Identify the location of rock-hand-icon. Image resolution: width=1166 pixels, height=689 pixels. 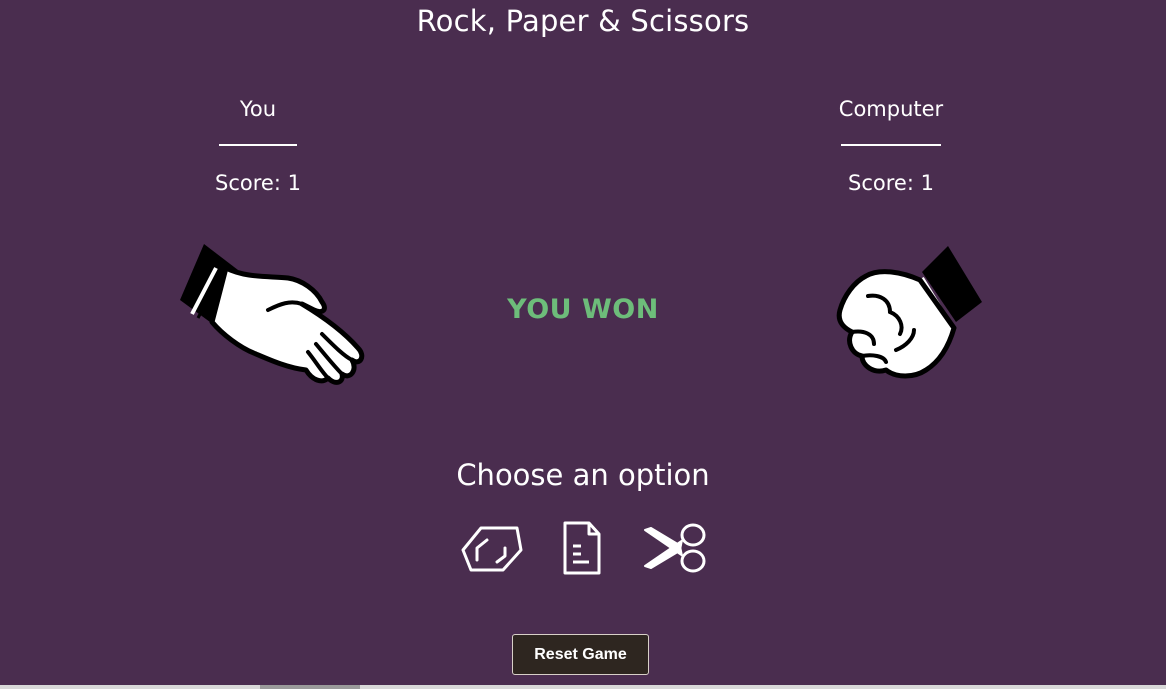
(910, 310).